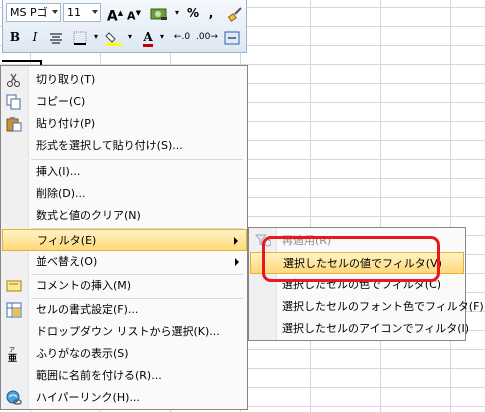 Image resolution: width=485 pixels, height=412 pixels. What do you see at coordinates (124, 102) in the screenshot?
I see `menu-item-copy: コピー(C)` at bounding box center [124, 102].